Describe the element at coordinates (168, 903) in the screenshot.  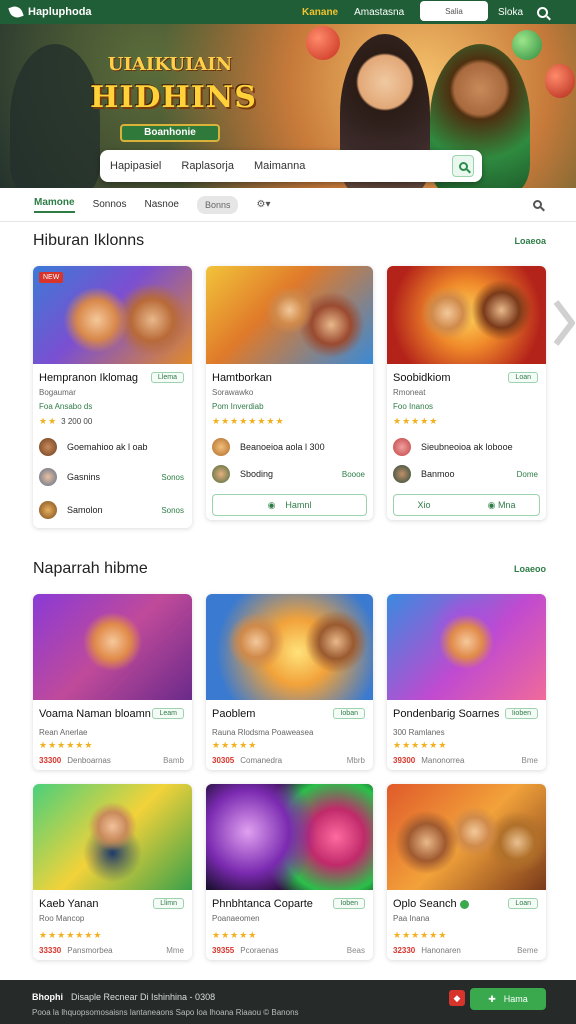
I see `card-tag: Llimn` at that location.